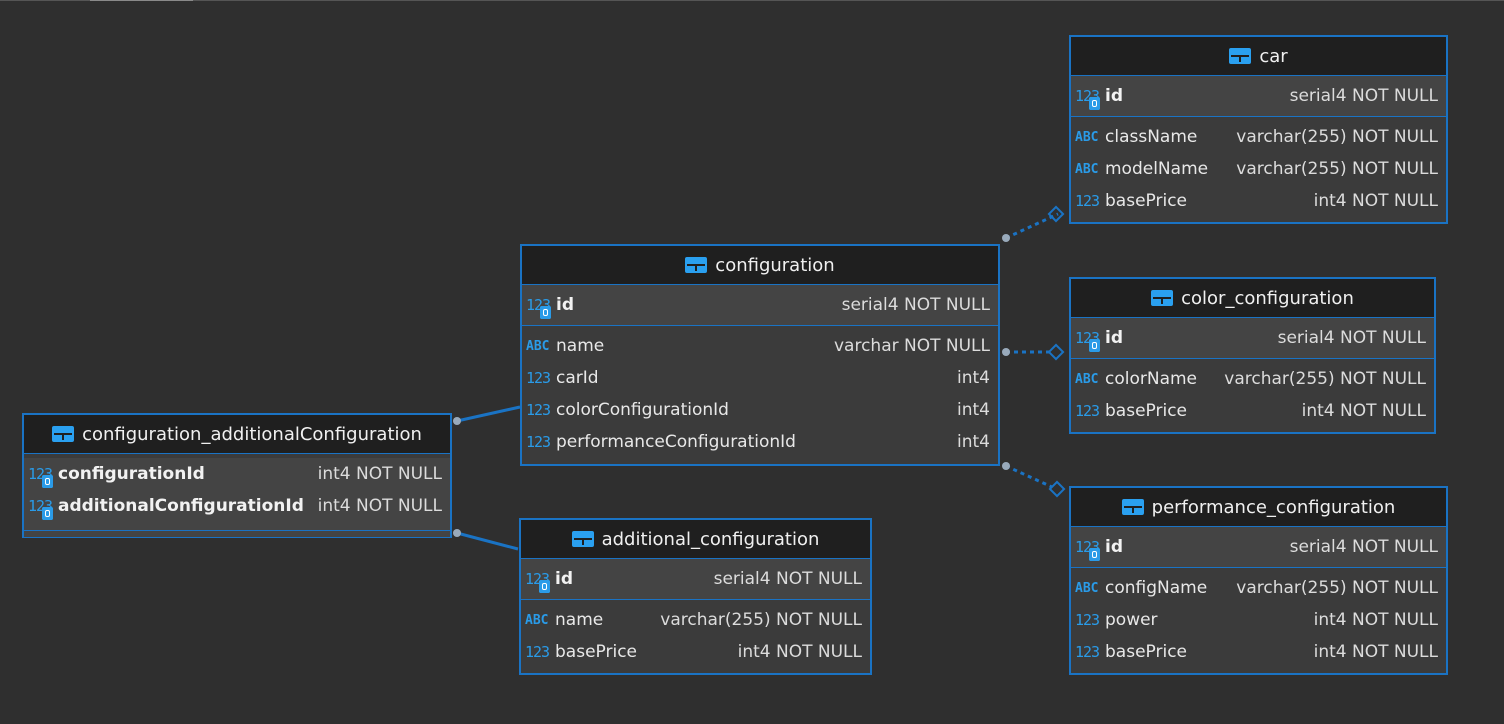  I want to click on entity-title: additional_configuration, so click(710, 539).